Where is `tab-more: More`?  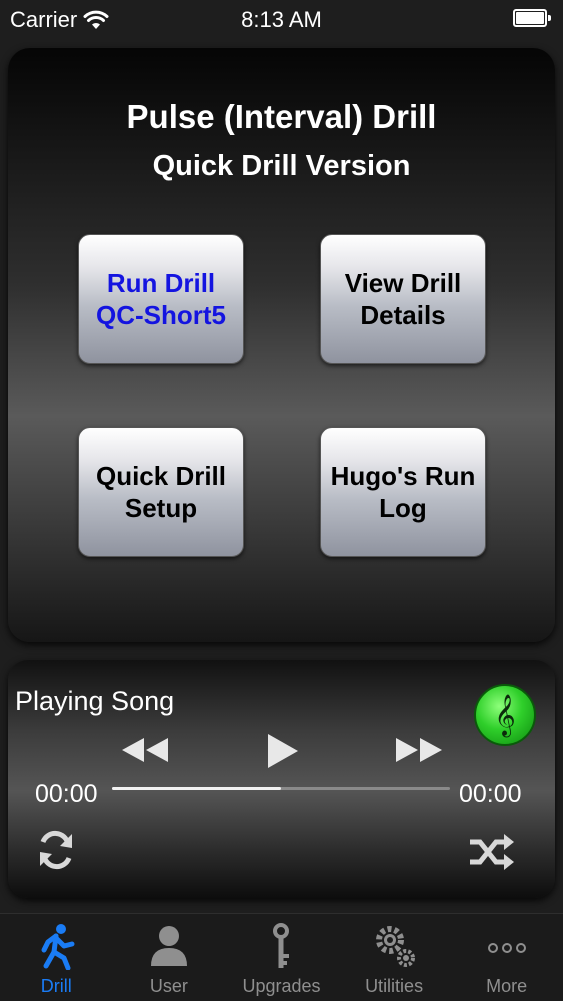
tab-more: More is located at coordinates (506, 957).